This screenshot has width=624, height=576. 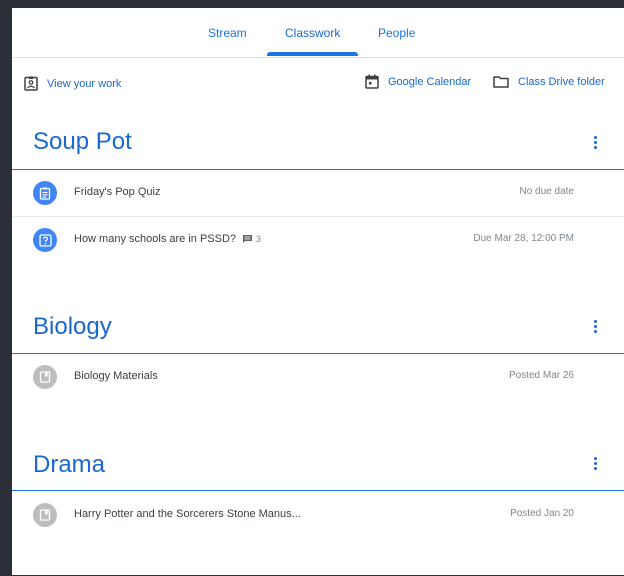 What do you see at coordinates (396, 33) in the screenshot?
I see `tab-people: People` at bounding box center [396, 33].